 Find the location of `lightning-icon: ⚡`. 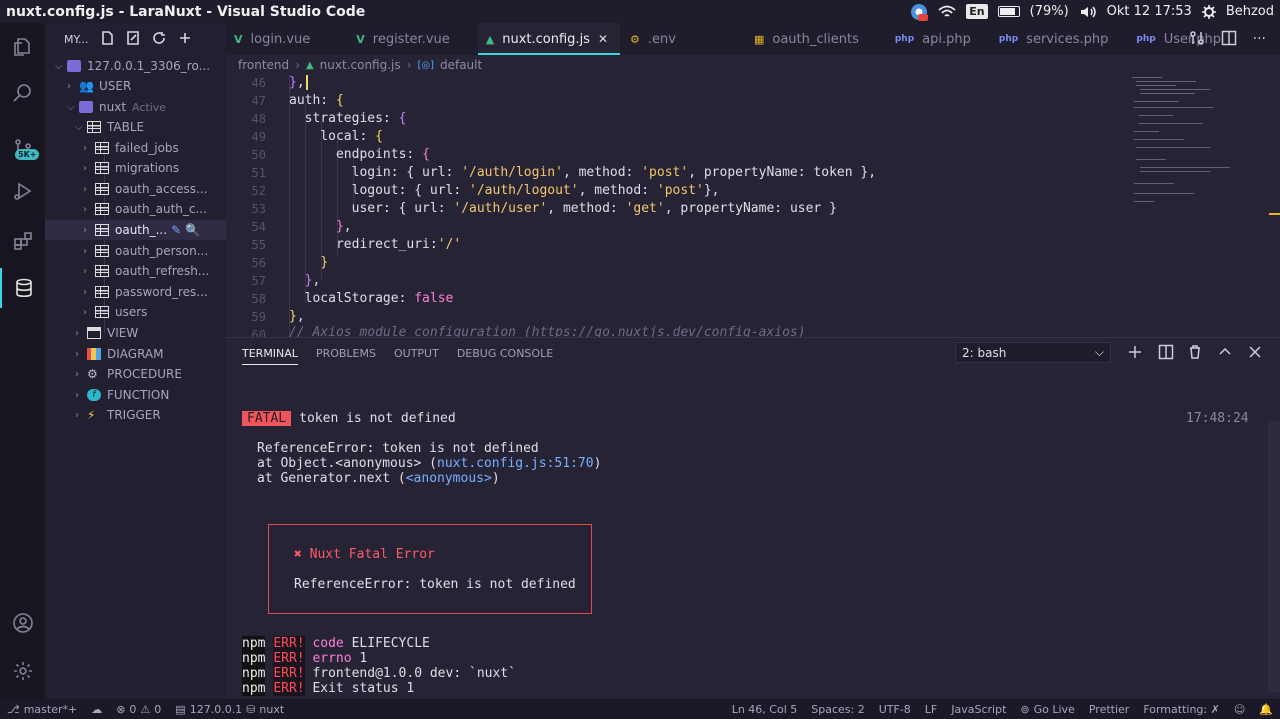

lightning-icon: ⚡ is located at coordinates (91, 415).